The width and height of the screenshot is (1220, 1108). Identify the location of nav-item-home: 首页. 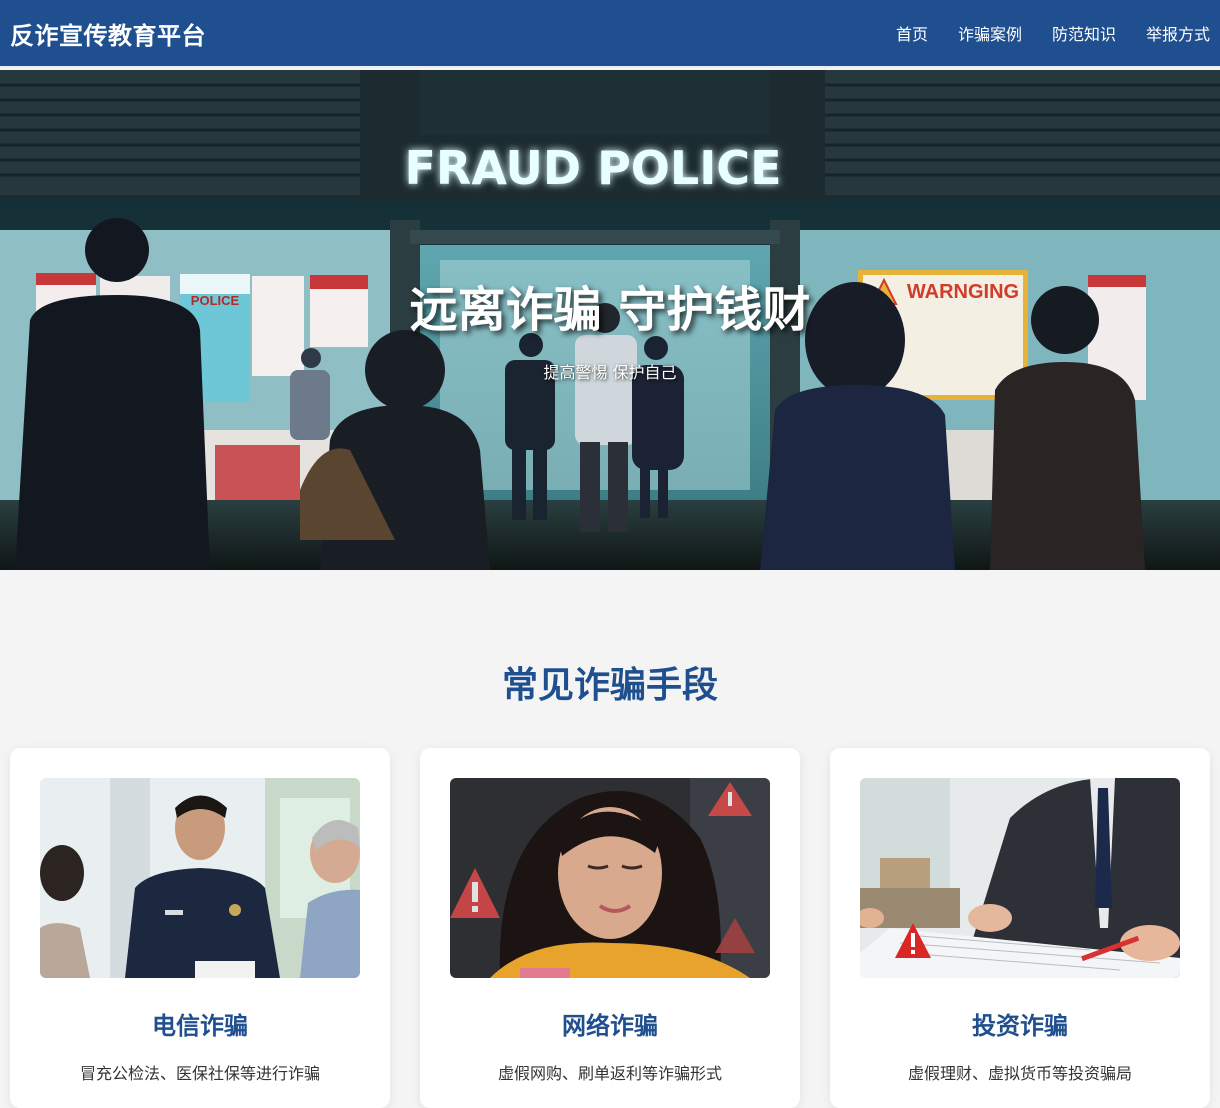
(912, 33).